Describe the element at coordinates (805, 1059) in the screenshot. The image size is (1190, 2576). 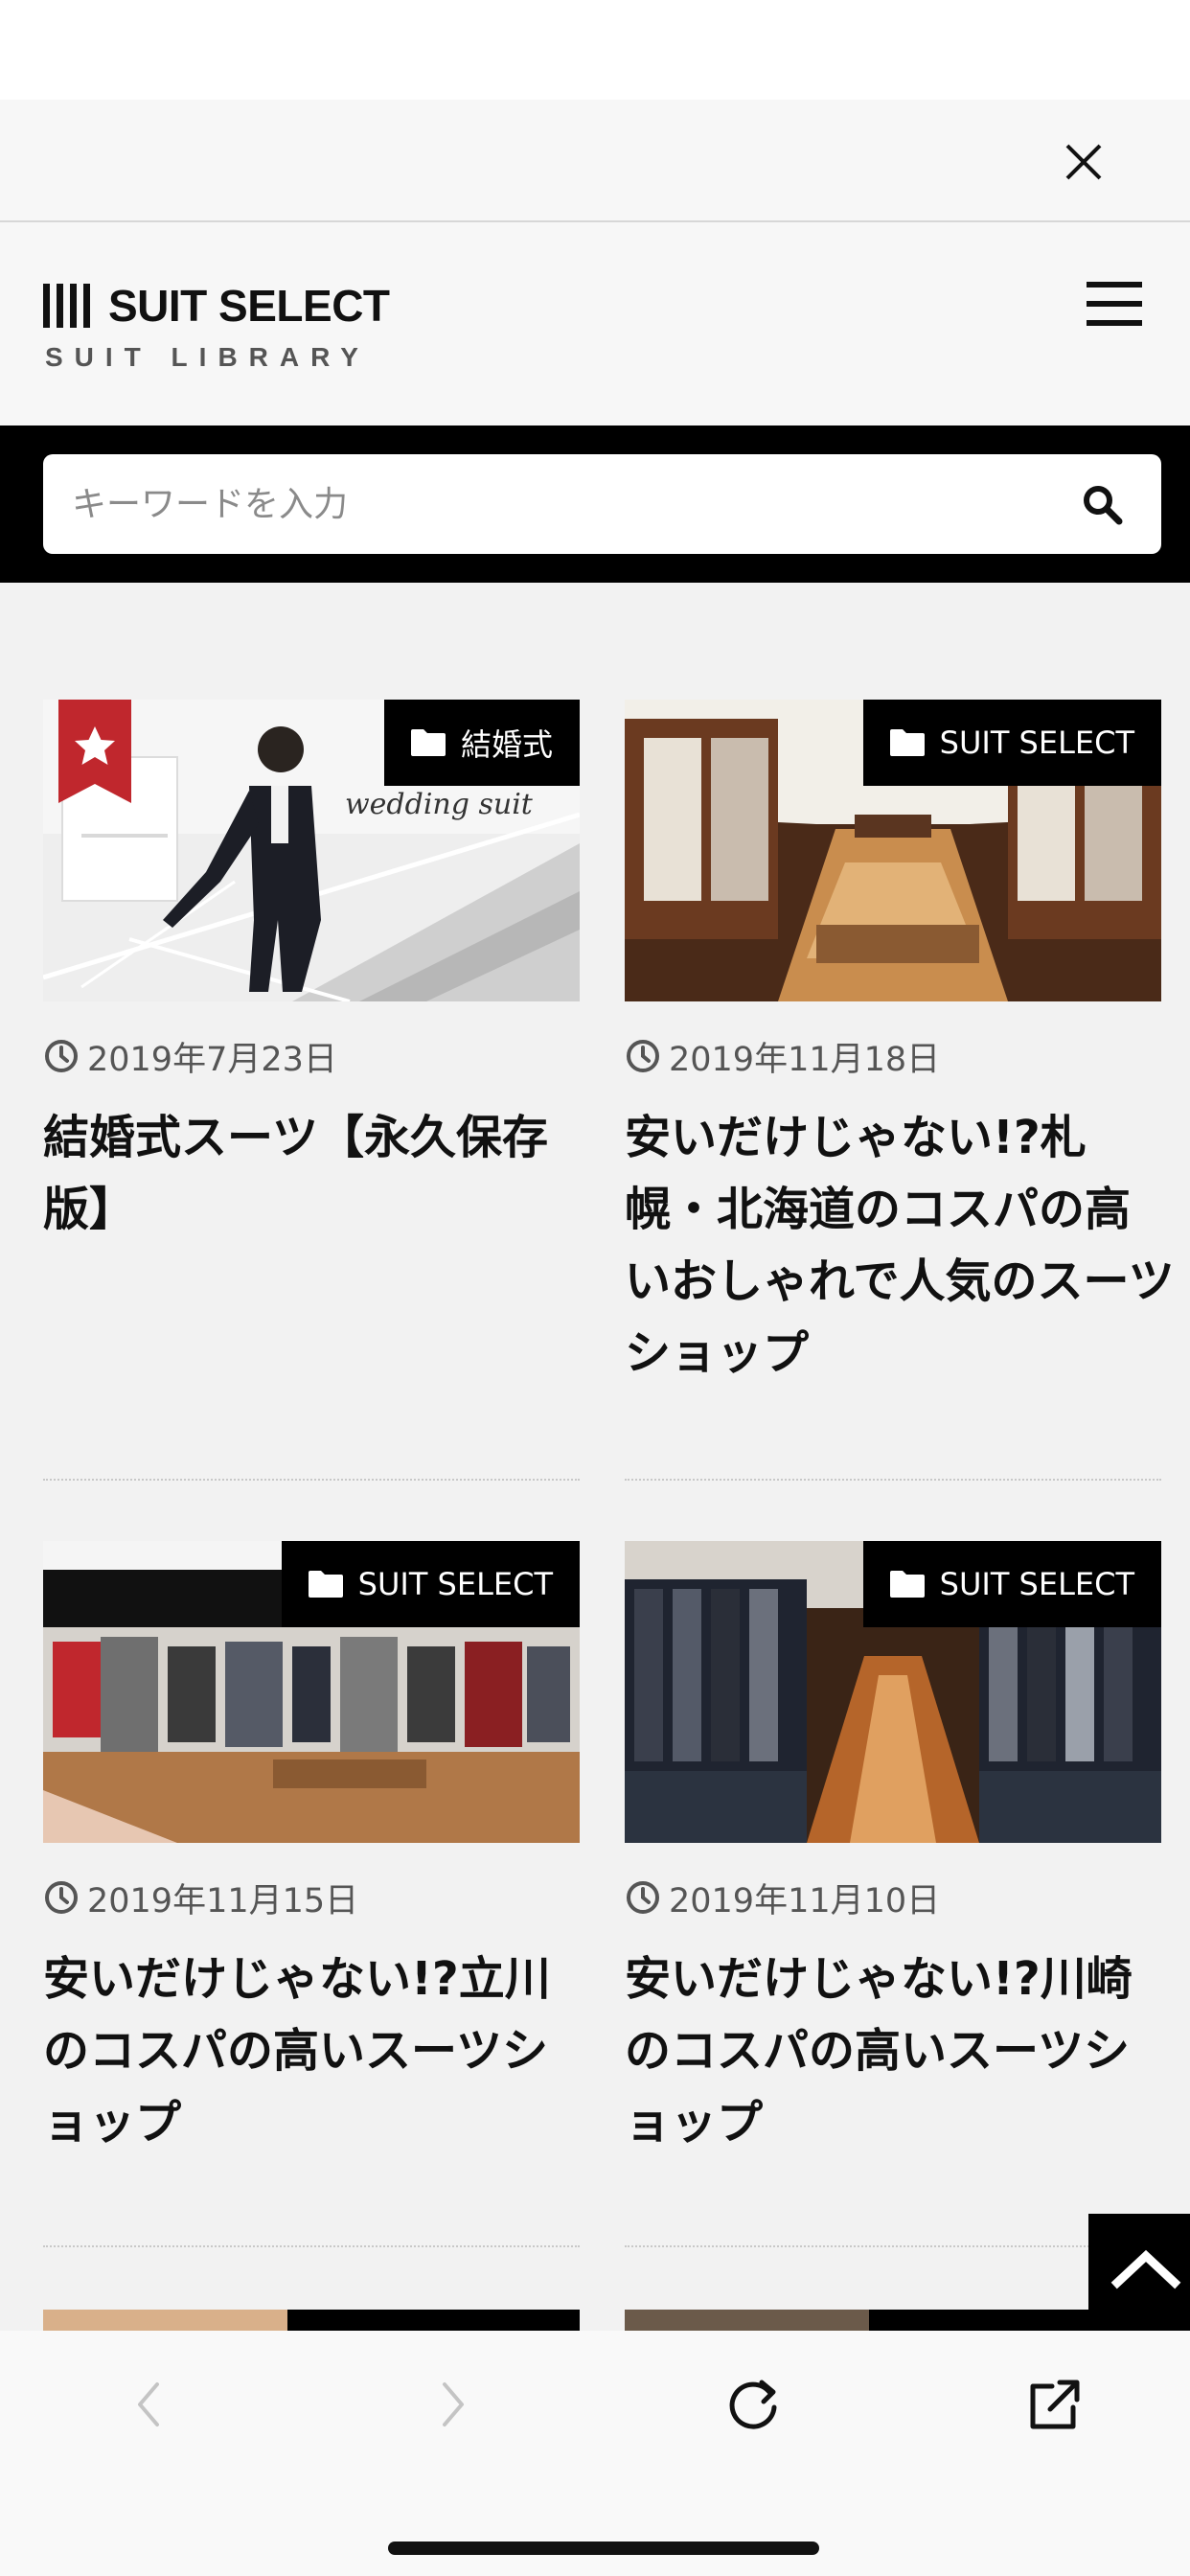
I see `date-text: 2019年11月18日` at that location.